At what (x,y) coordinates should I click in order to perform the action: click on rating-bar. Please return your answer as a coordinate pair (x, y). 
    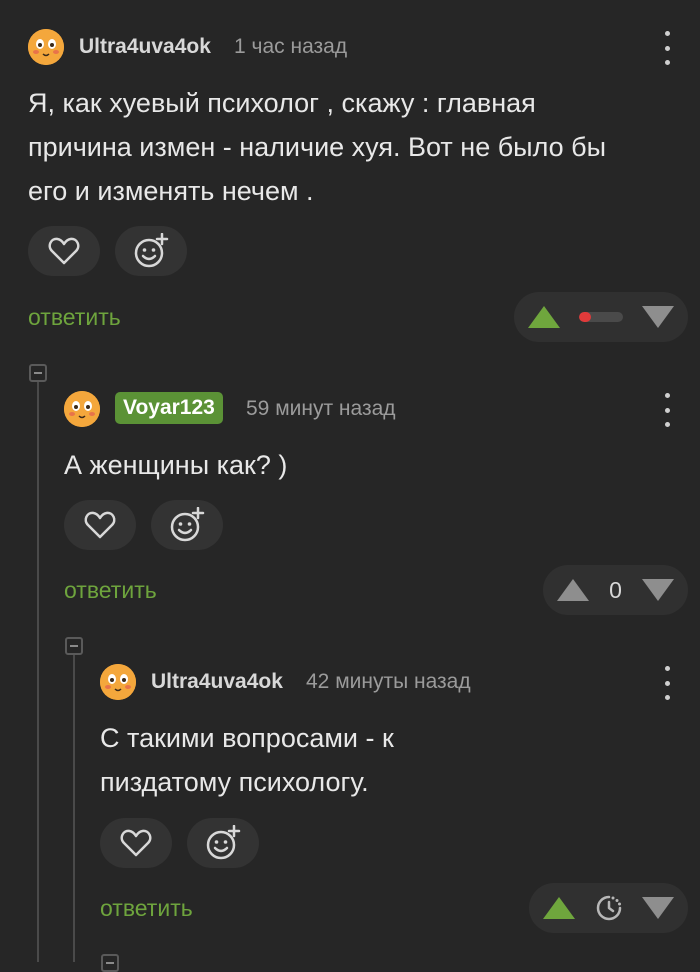
    Looking at the image, I should click on (601, 317).